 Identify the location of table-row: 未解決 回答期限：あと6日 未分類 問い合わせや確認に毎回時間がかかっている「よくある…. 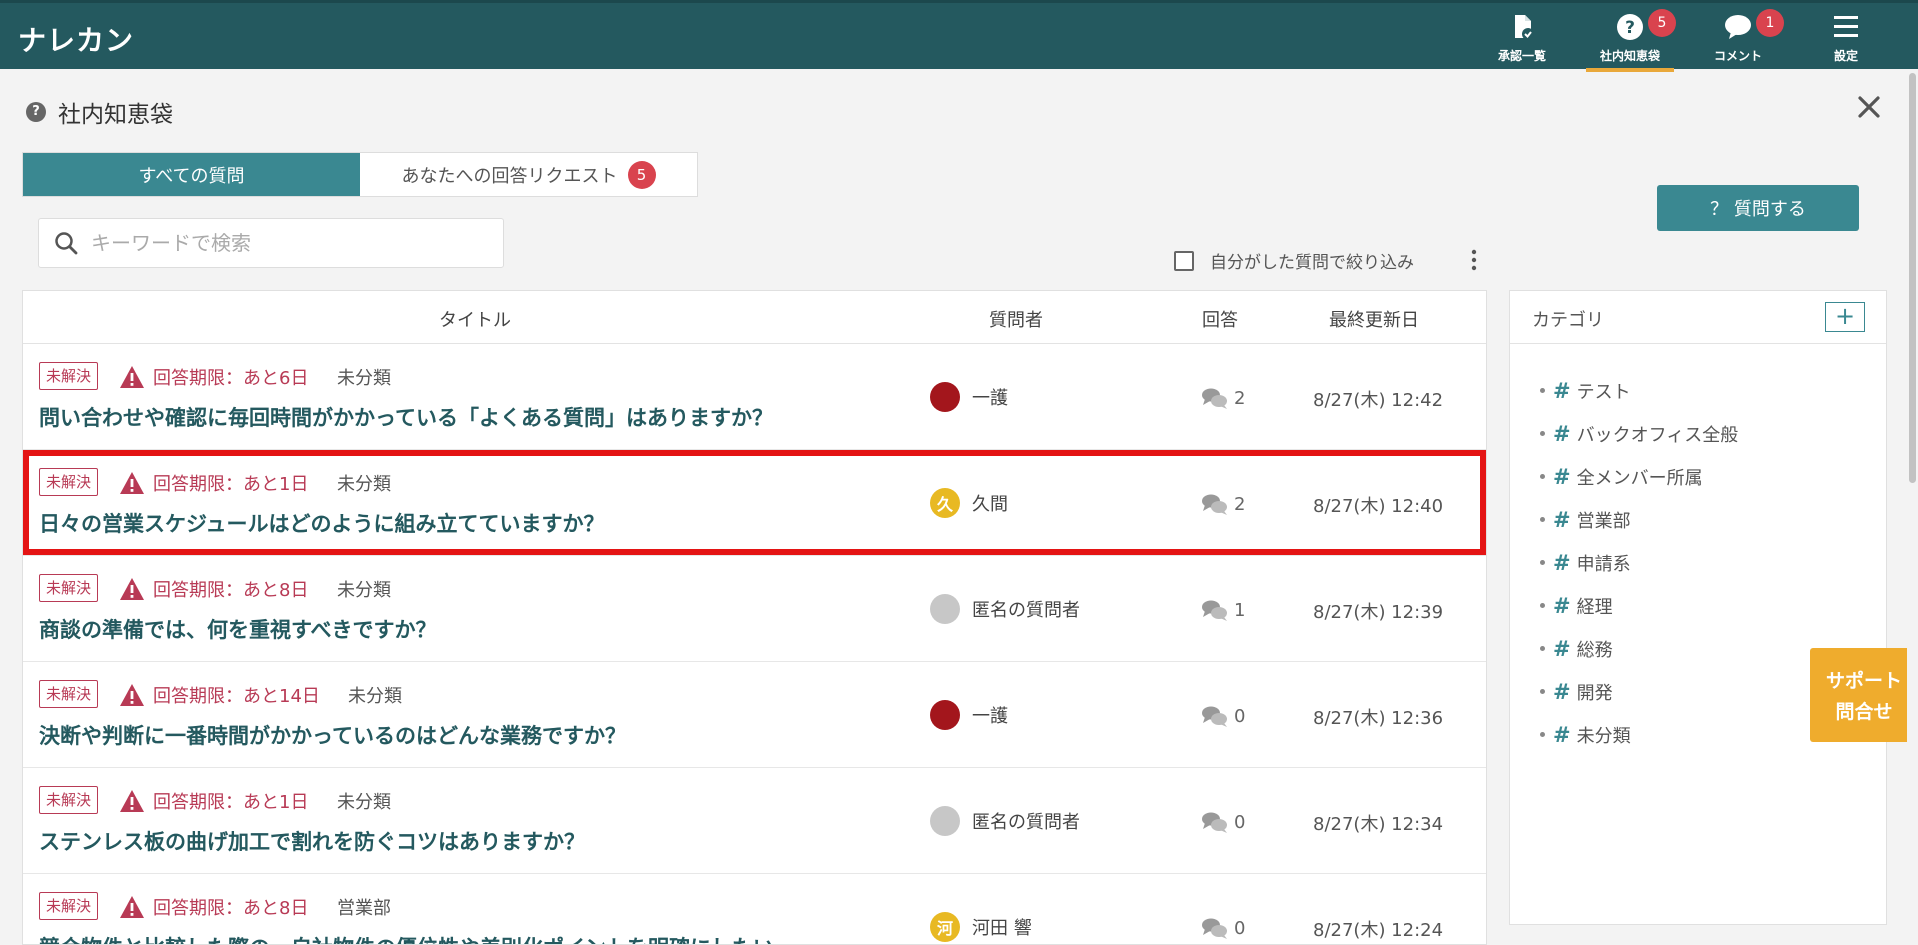
(754, 397).